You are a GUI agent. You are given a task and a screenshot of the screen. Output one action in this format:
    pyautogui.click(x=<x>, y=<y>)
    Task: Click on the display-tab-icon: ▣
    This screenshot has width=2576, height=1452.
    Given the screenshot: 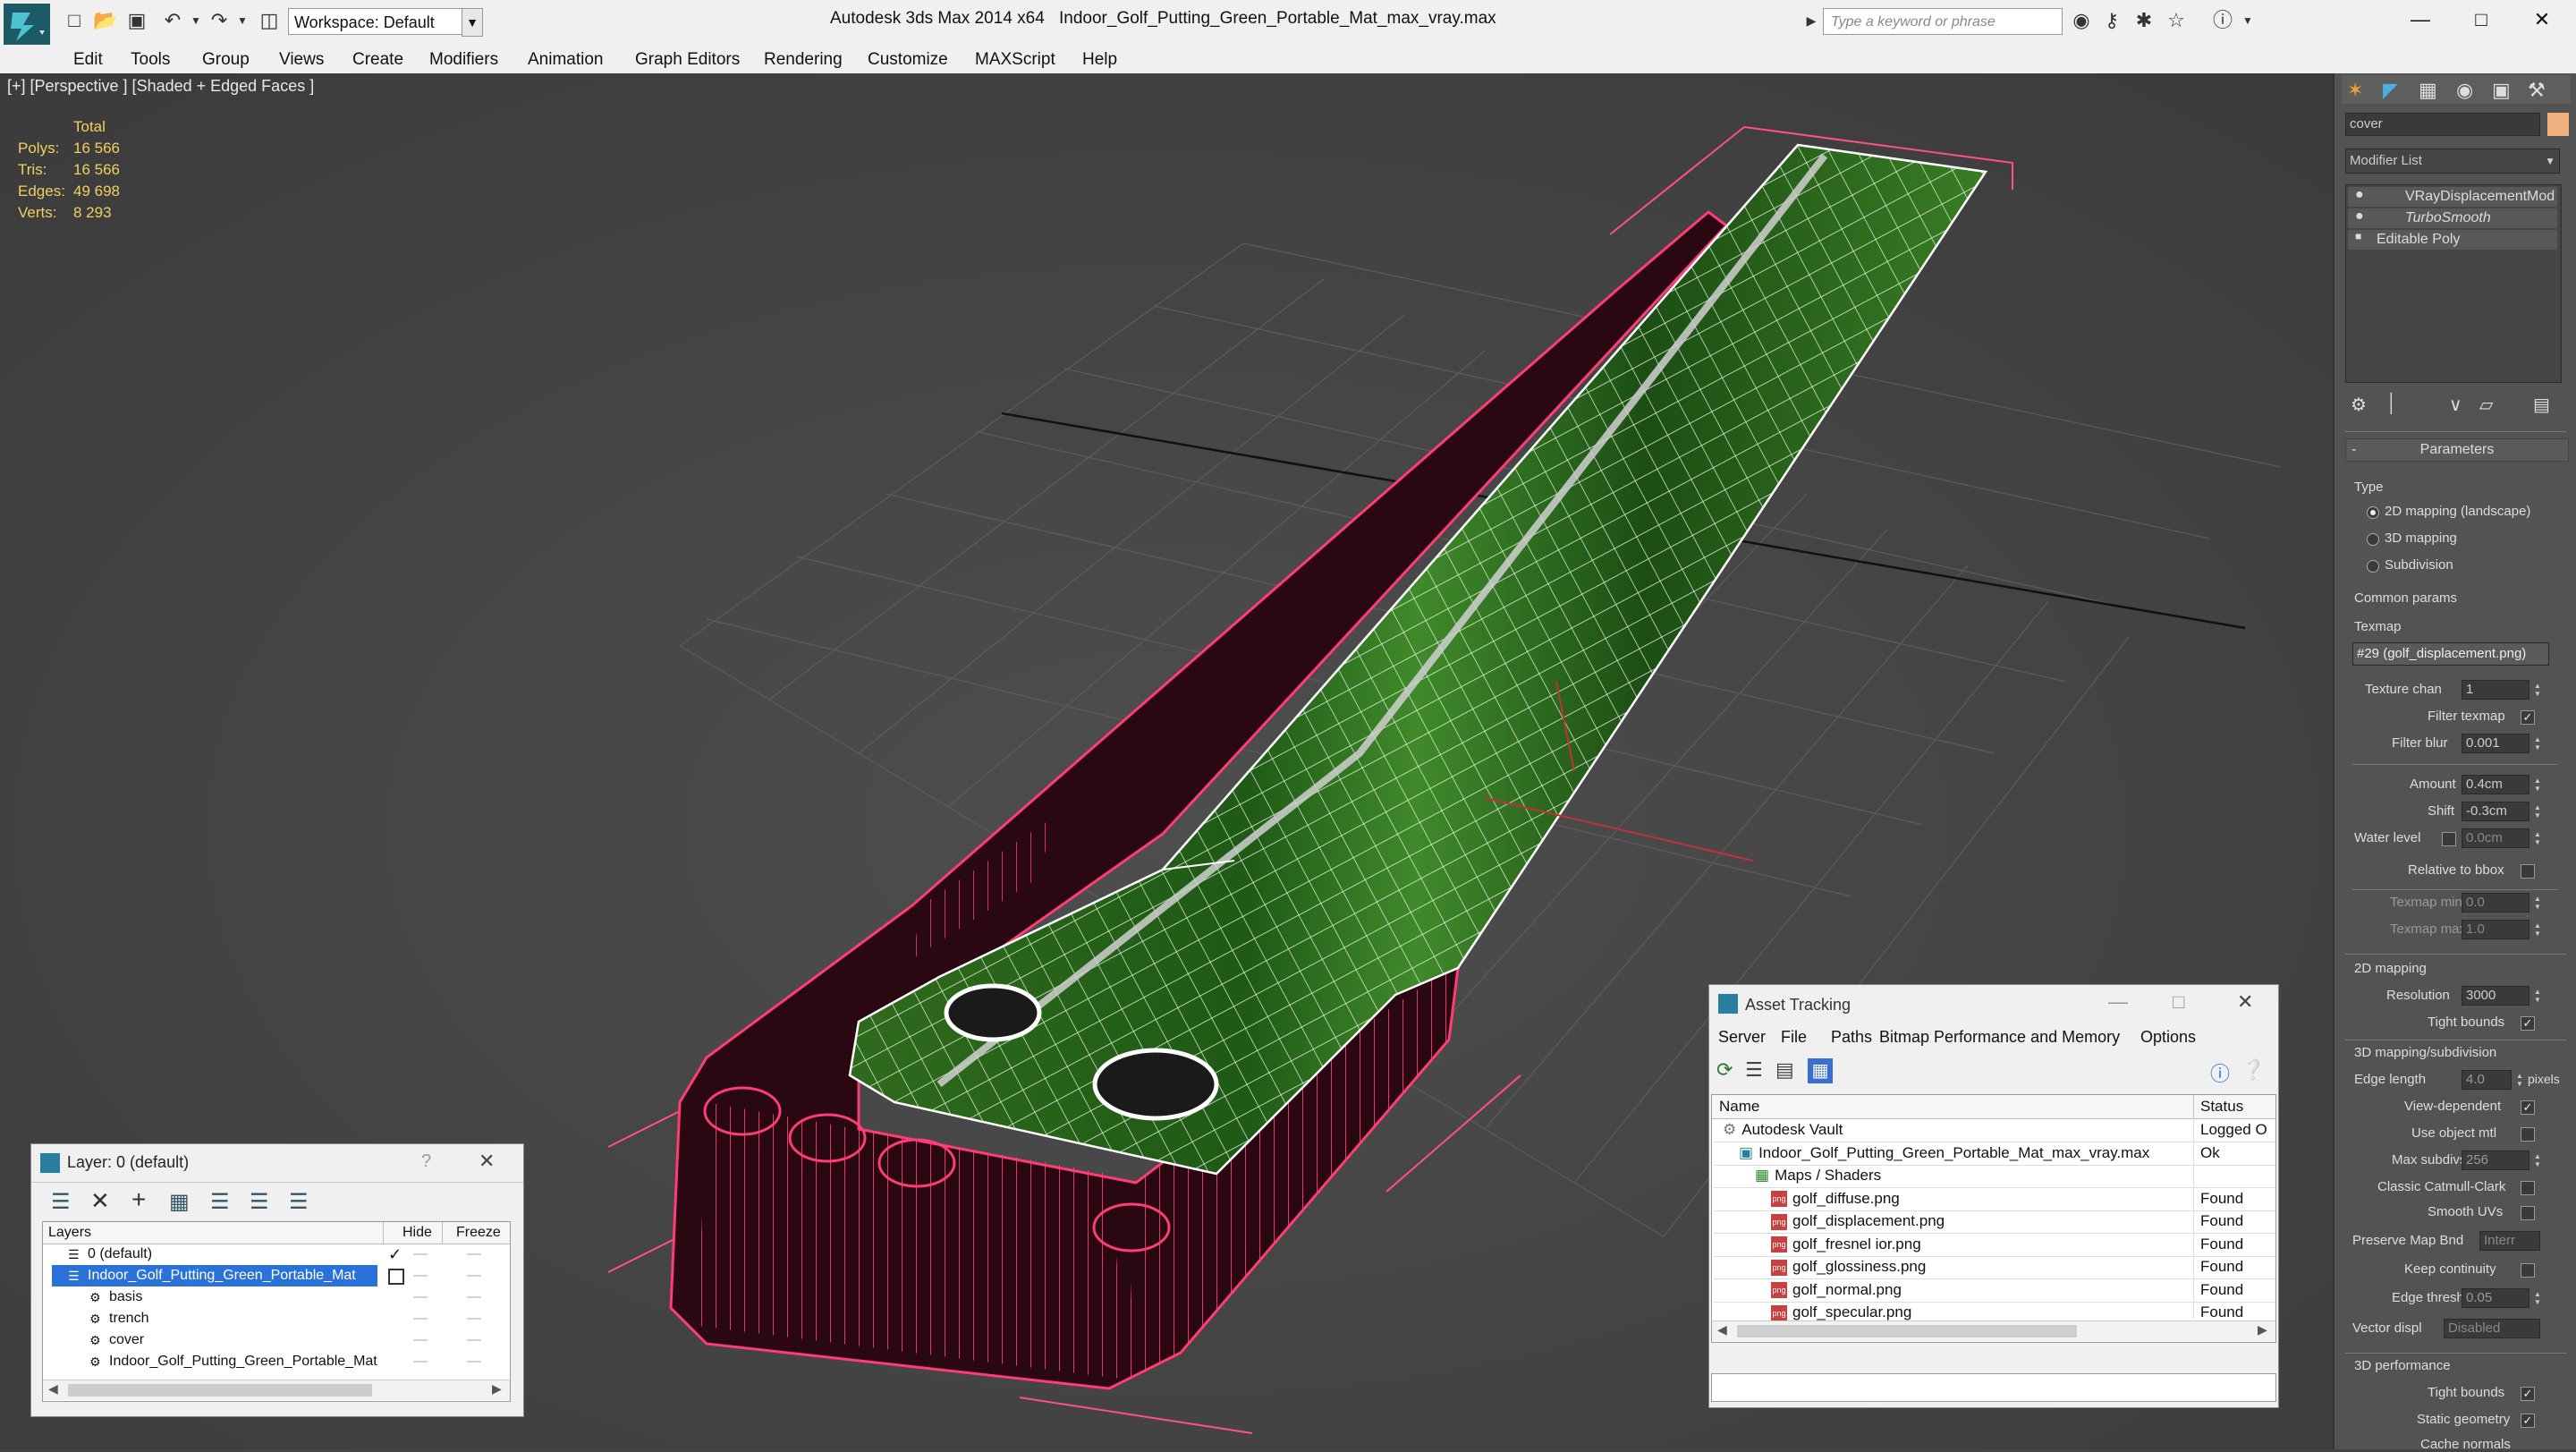 What is the action you would take?
    pyautogui.click(x=2501, y=90)
    